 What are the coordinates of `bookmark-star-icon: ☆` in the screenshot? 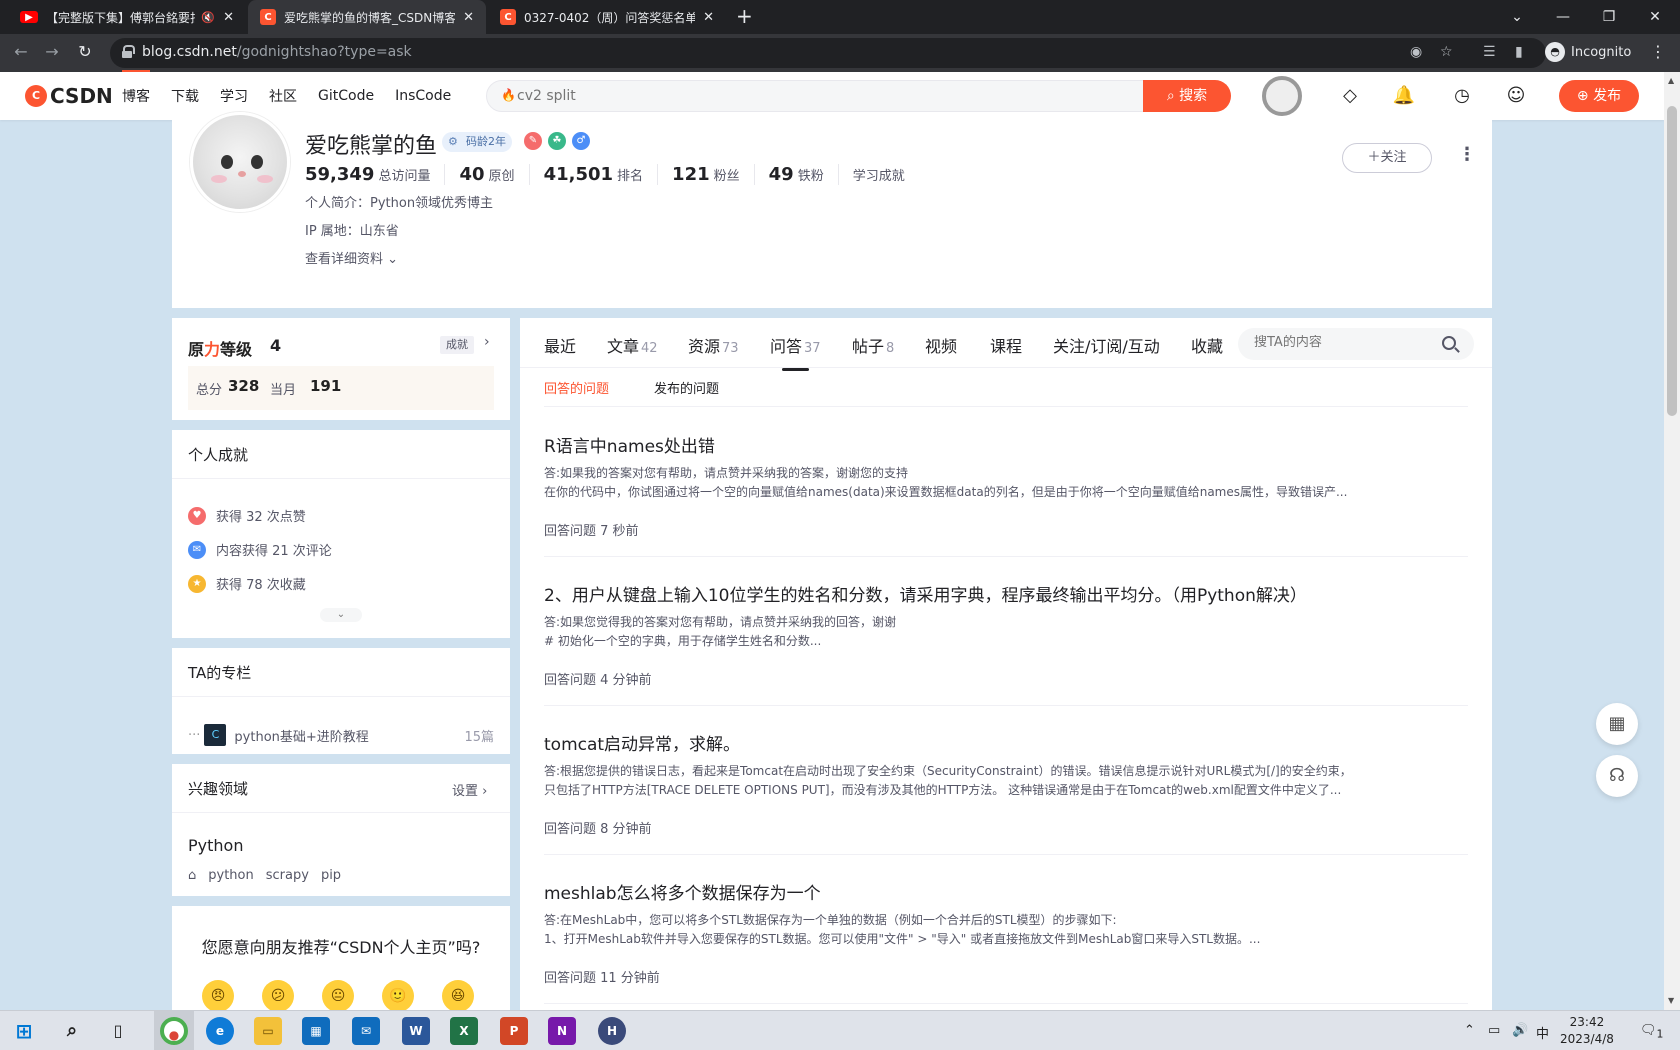 It's located at (1446, 52).